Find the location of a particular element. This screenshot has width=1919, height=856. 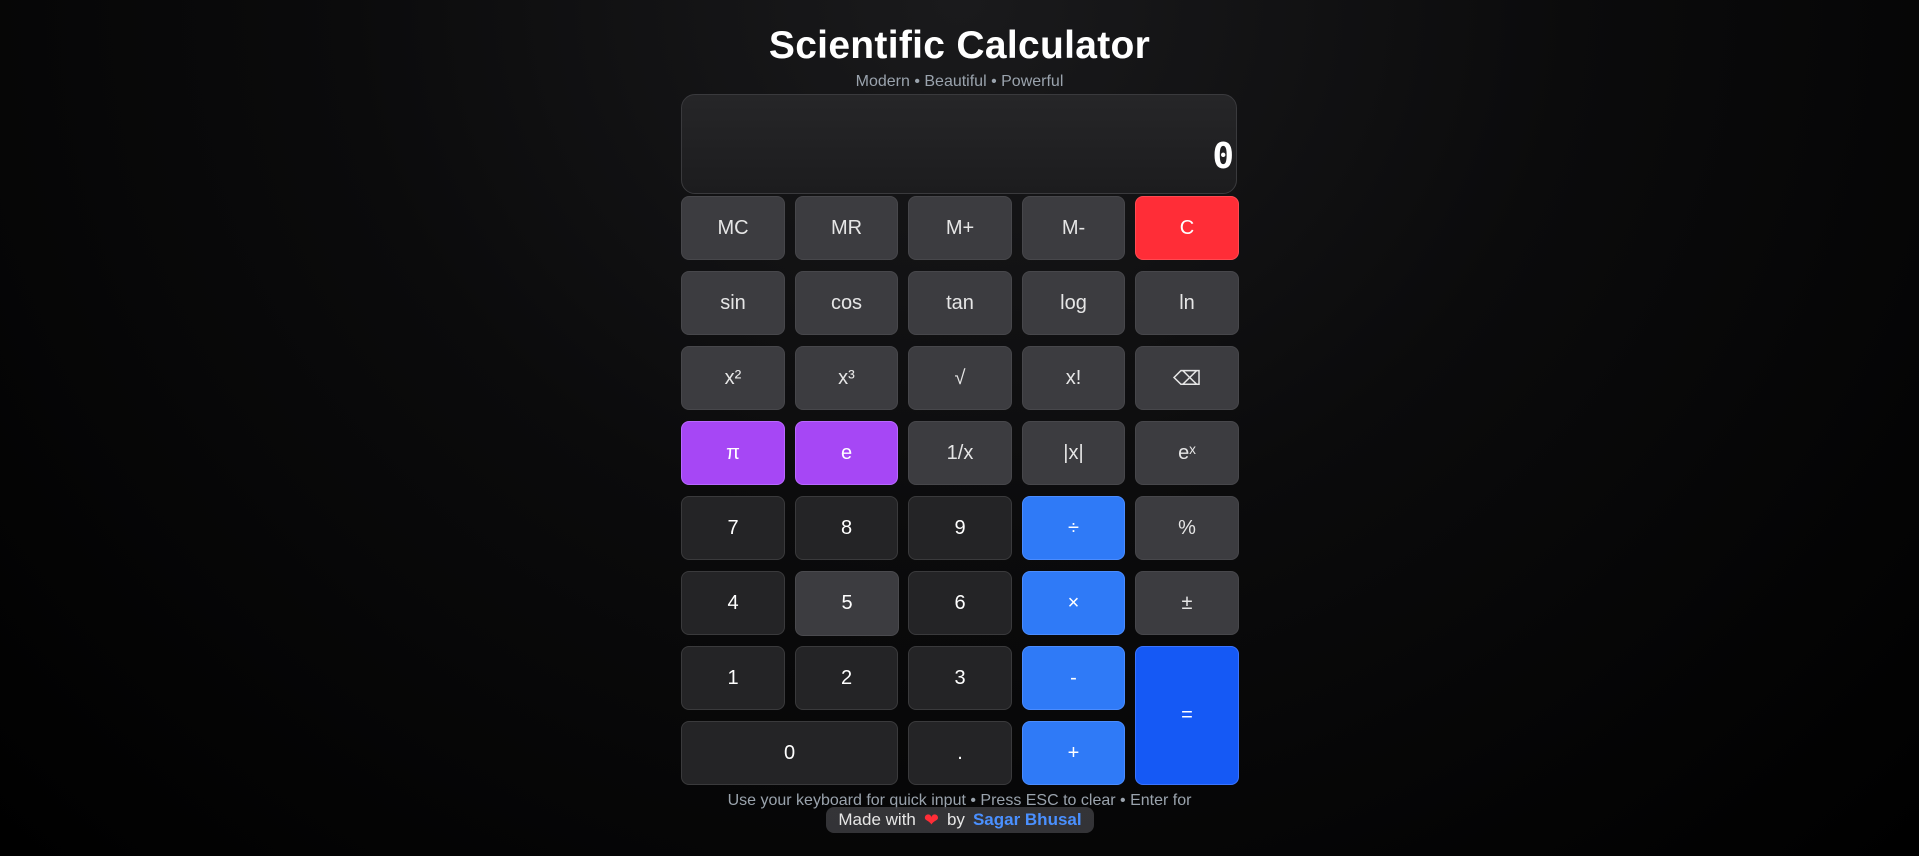

euler-button: e is located at coordinates (846, 453).